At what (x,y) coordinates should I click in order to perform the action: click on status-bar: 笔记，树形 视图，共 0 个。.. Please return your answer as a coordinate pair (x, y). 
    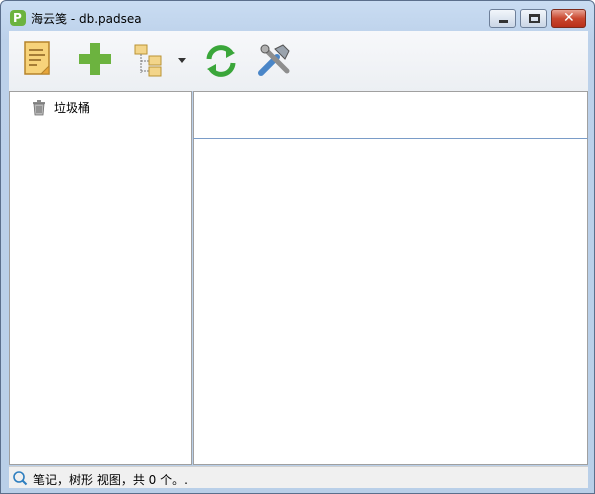
    Looking at the image, I should click on (298, 477).